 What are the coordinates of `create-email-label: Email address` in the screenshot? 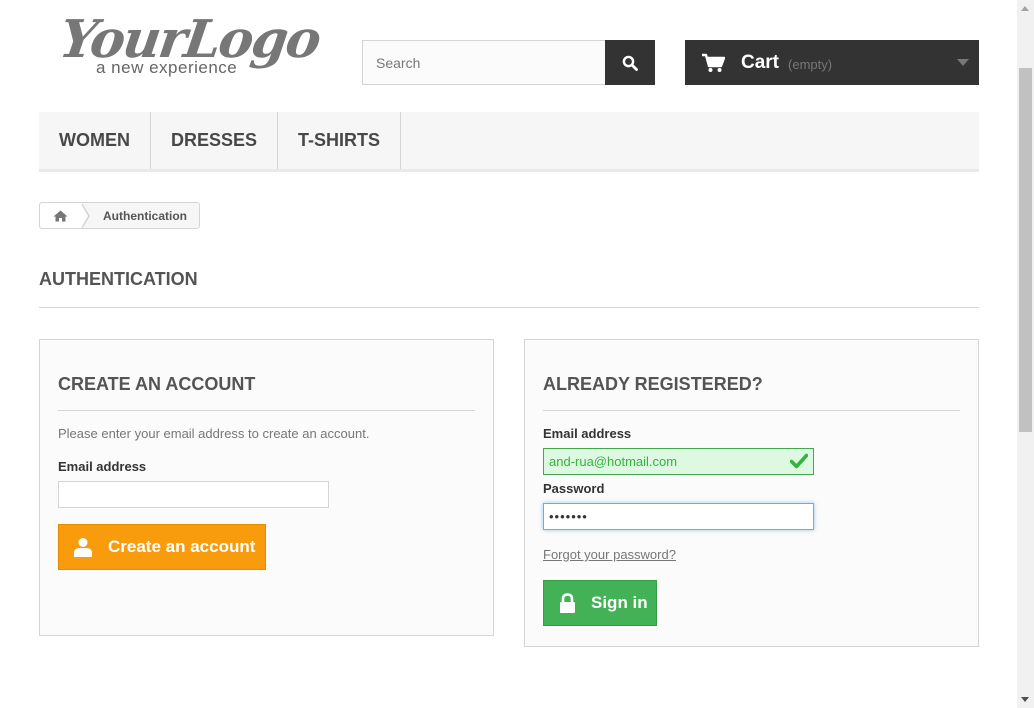 It's located at (102, 466).